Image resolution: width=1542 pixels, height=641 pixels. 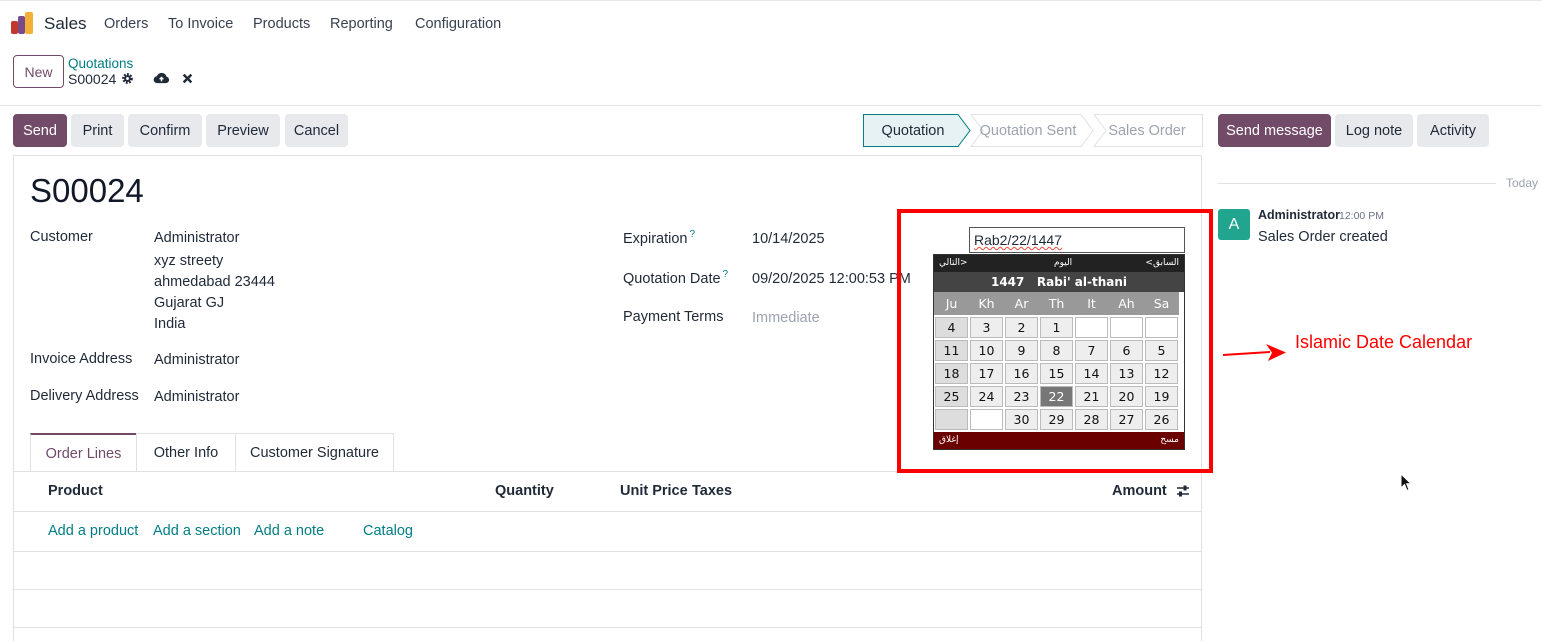 What do you see at coordinates (189, 303) in the screenshot?
I see `customer-line-state: Gujarat GJ` at bounding box center [189, 303].